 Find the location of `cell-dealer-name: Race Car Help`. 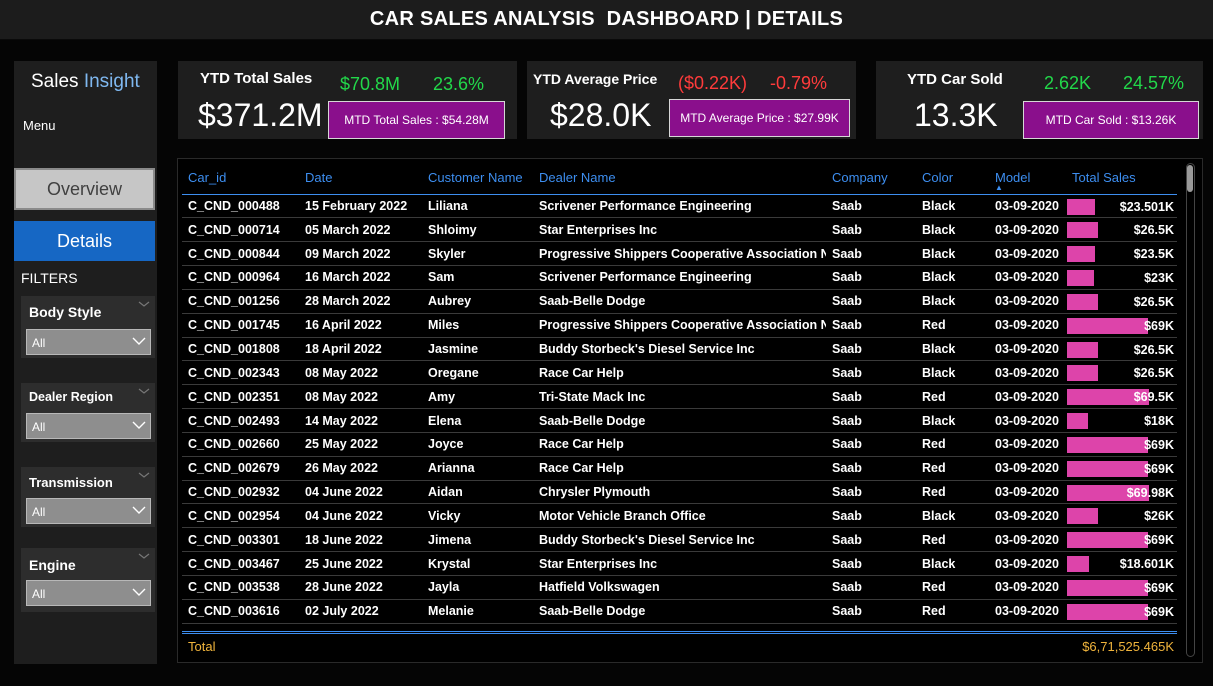

cell-dealer-name: Race Car Help is located at coordinates (679, 373).